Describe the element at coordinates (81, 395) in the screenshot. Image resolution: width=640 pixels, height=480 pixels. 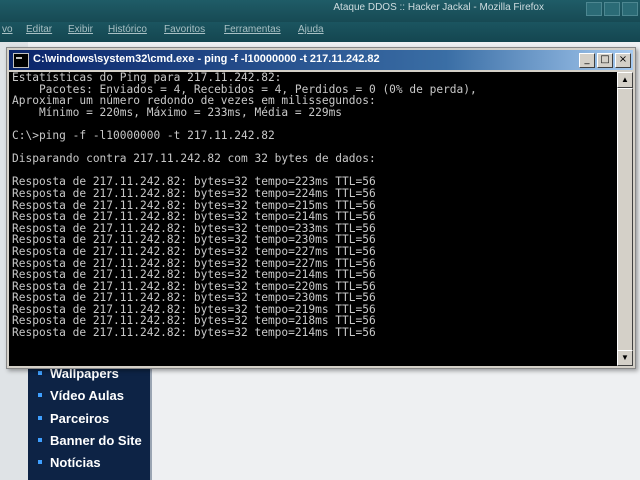
I see `nav-link-video-aulas: Vídeo Aulas` at that location.